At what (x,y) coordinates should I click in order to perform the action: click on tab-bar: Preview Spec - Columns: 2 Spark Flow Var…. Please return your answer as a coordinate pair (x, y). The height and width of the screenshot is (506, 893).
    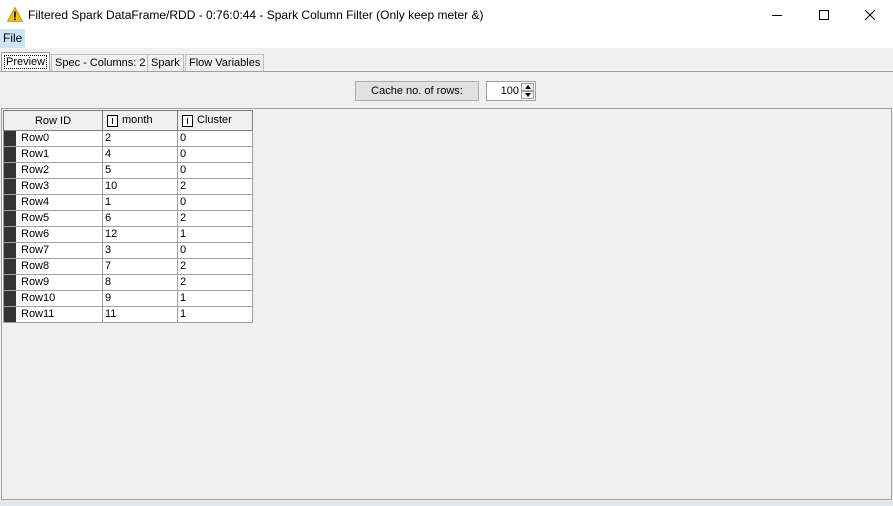
    Looking at the image, I should click on (446, 62).